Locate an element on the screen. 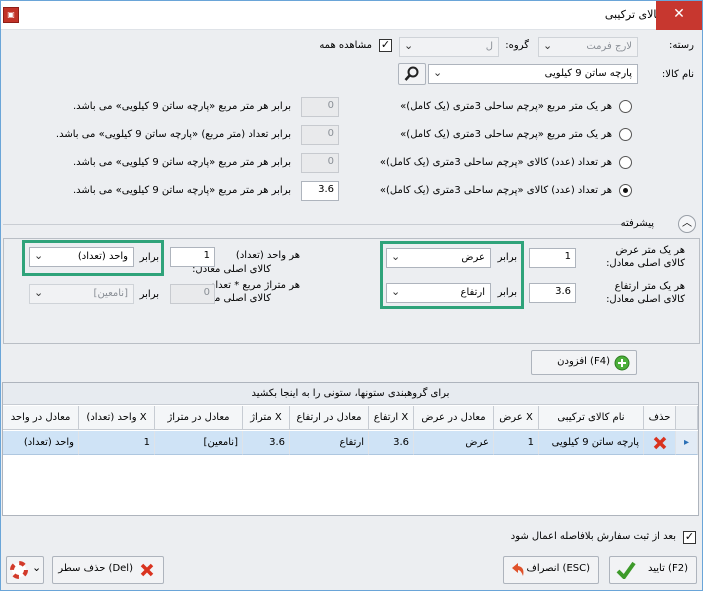 This screenshot has height=591, width=703. category-value: لارج فرمت is located at coordinates (609, 46).